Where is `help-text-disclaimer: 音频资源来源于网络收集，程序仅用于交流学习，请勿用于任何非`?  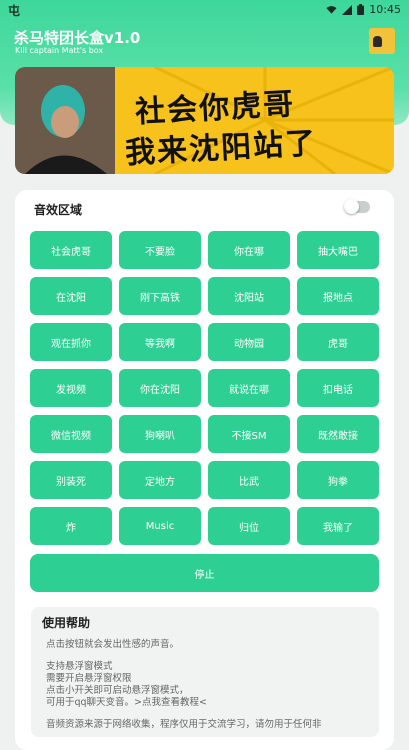
help-text-disclaimer: 音频资源来源于网络收集，程序仅用于交流学习，请勿用于任何非 is located at coordinates (184, 724).